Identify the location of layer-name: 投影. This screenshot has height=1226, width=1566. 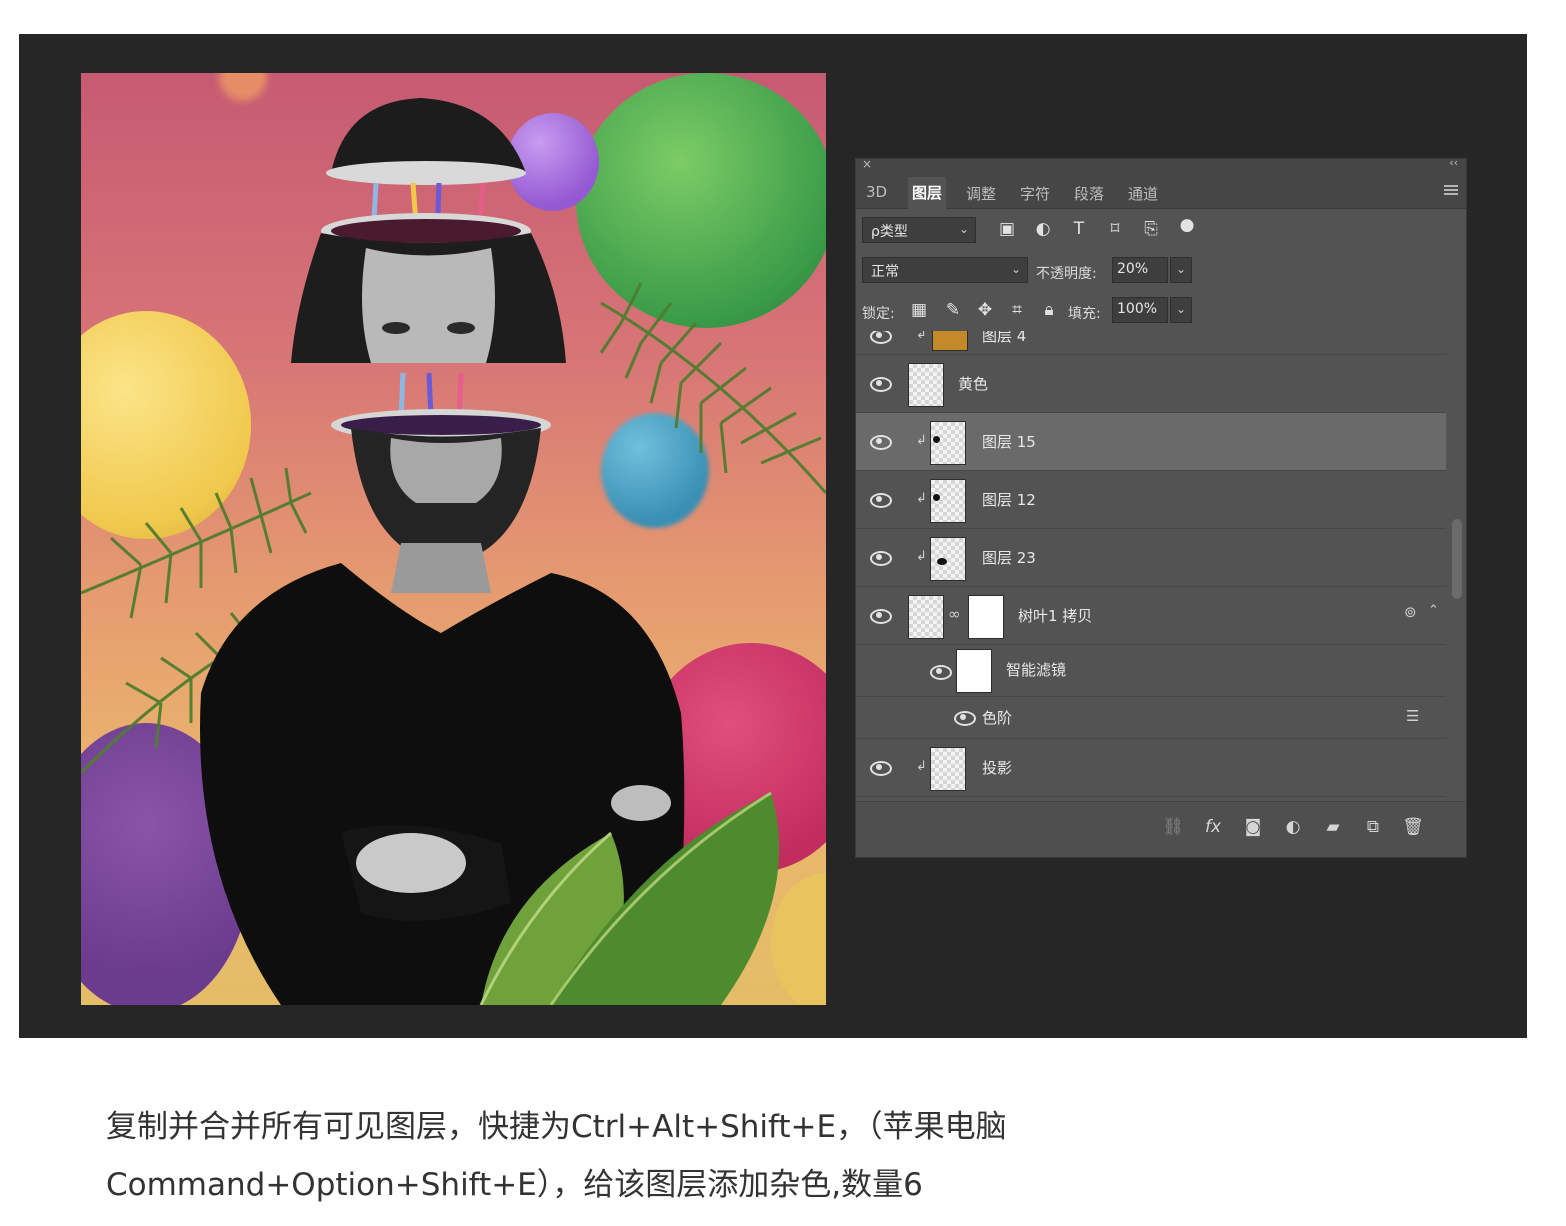
(997, 768).